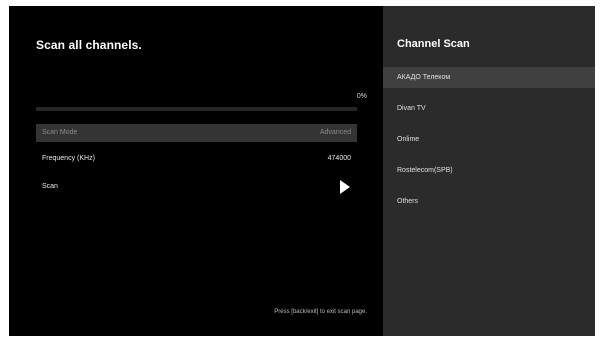  Describe the element at coordinates (489, 175) in the screenshot. I see `operator-item-rostelecom: Rostelecom(SPB)` at that location.